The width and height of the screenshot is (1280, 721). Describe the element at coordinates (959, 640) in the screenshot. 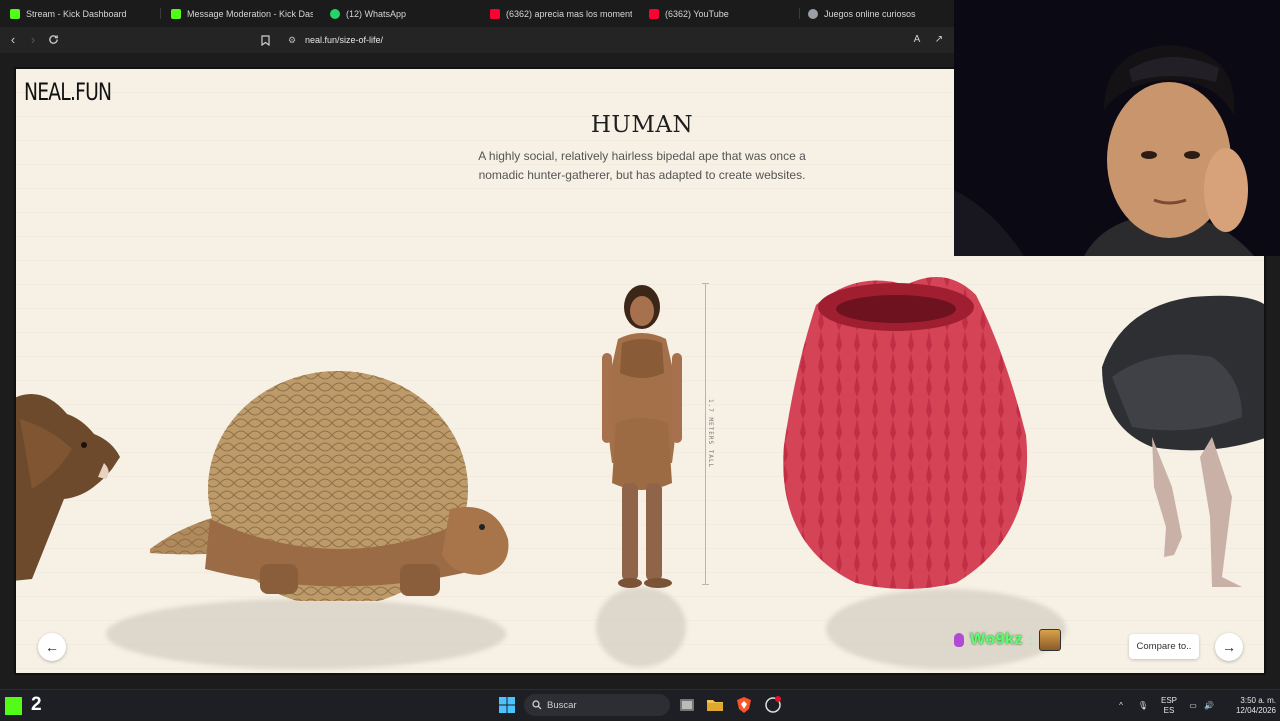

I see `microphone-icon` at that location.